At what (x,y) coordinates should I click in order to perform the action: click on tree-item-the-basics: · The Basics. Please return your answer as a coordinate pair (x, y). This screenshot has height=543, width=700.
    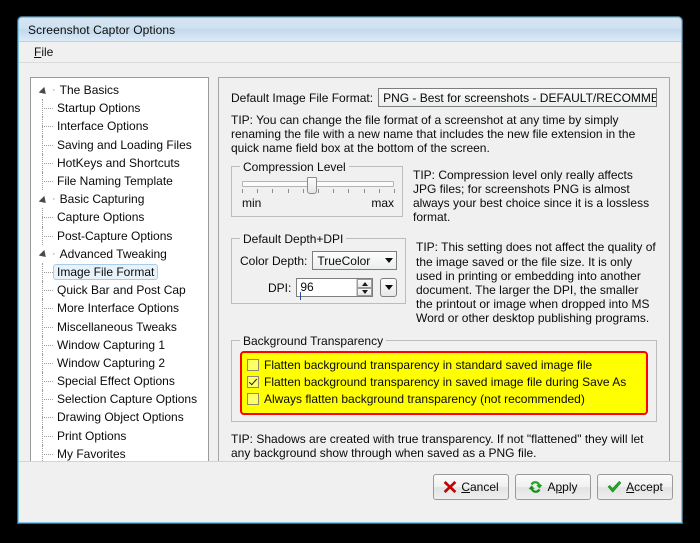
    Looking at the image, I should click on (119, 90).